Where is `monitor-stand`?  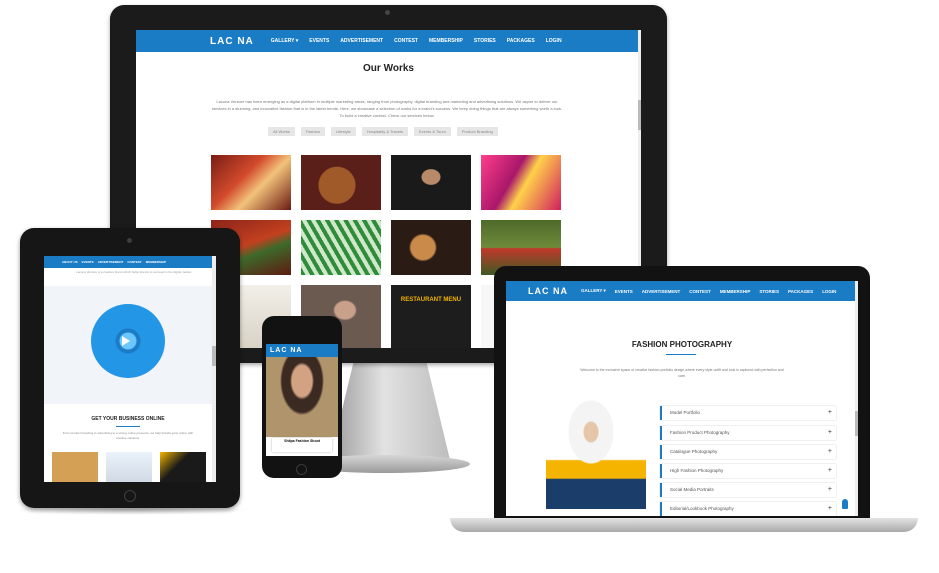
monitor-stand is located at coordinates (390, 410).